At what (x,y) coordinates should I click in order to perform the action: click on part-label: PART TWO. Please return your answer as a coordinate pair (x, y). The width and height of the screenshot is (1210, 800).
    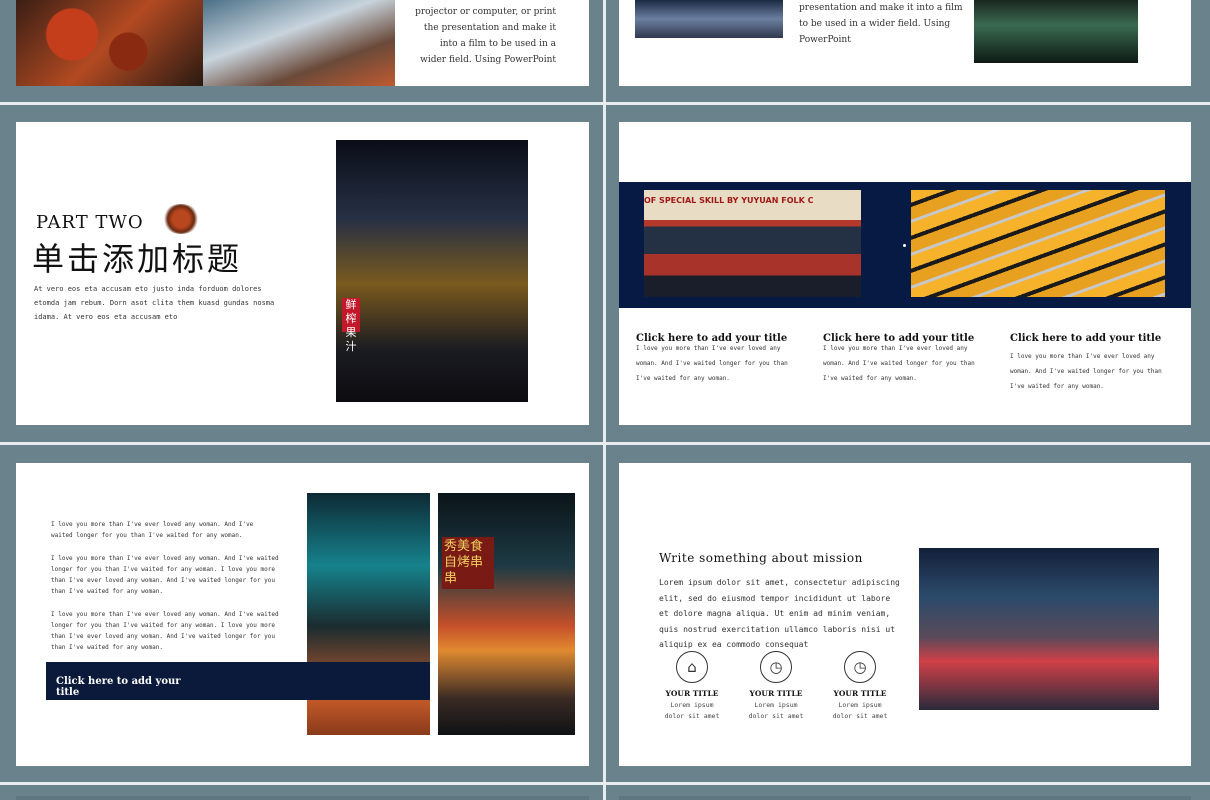
    Looking at the image, I should click on (90, 222).